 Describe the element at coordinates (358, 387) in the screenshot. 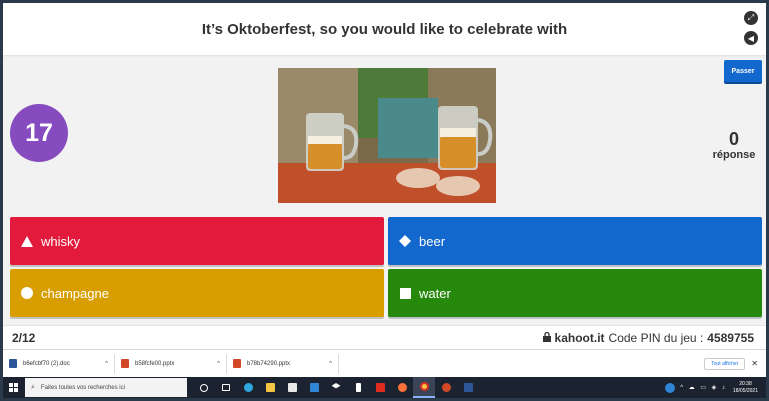

I see `app-s-icon` at that location.